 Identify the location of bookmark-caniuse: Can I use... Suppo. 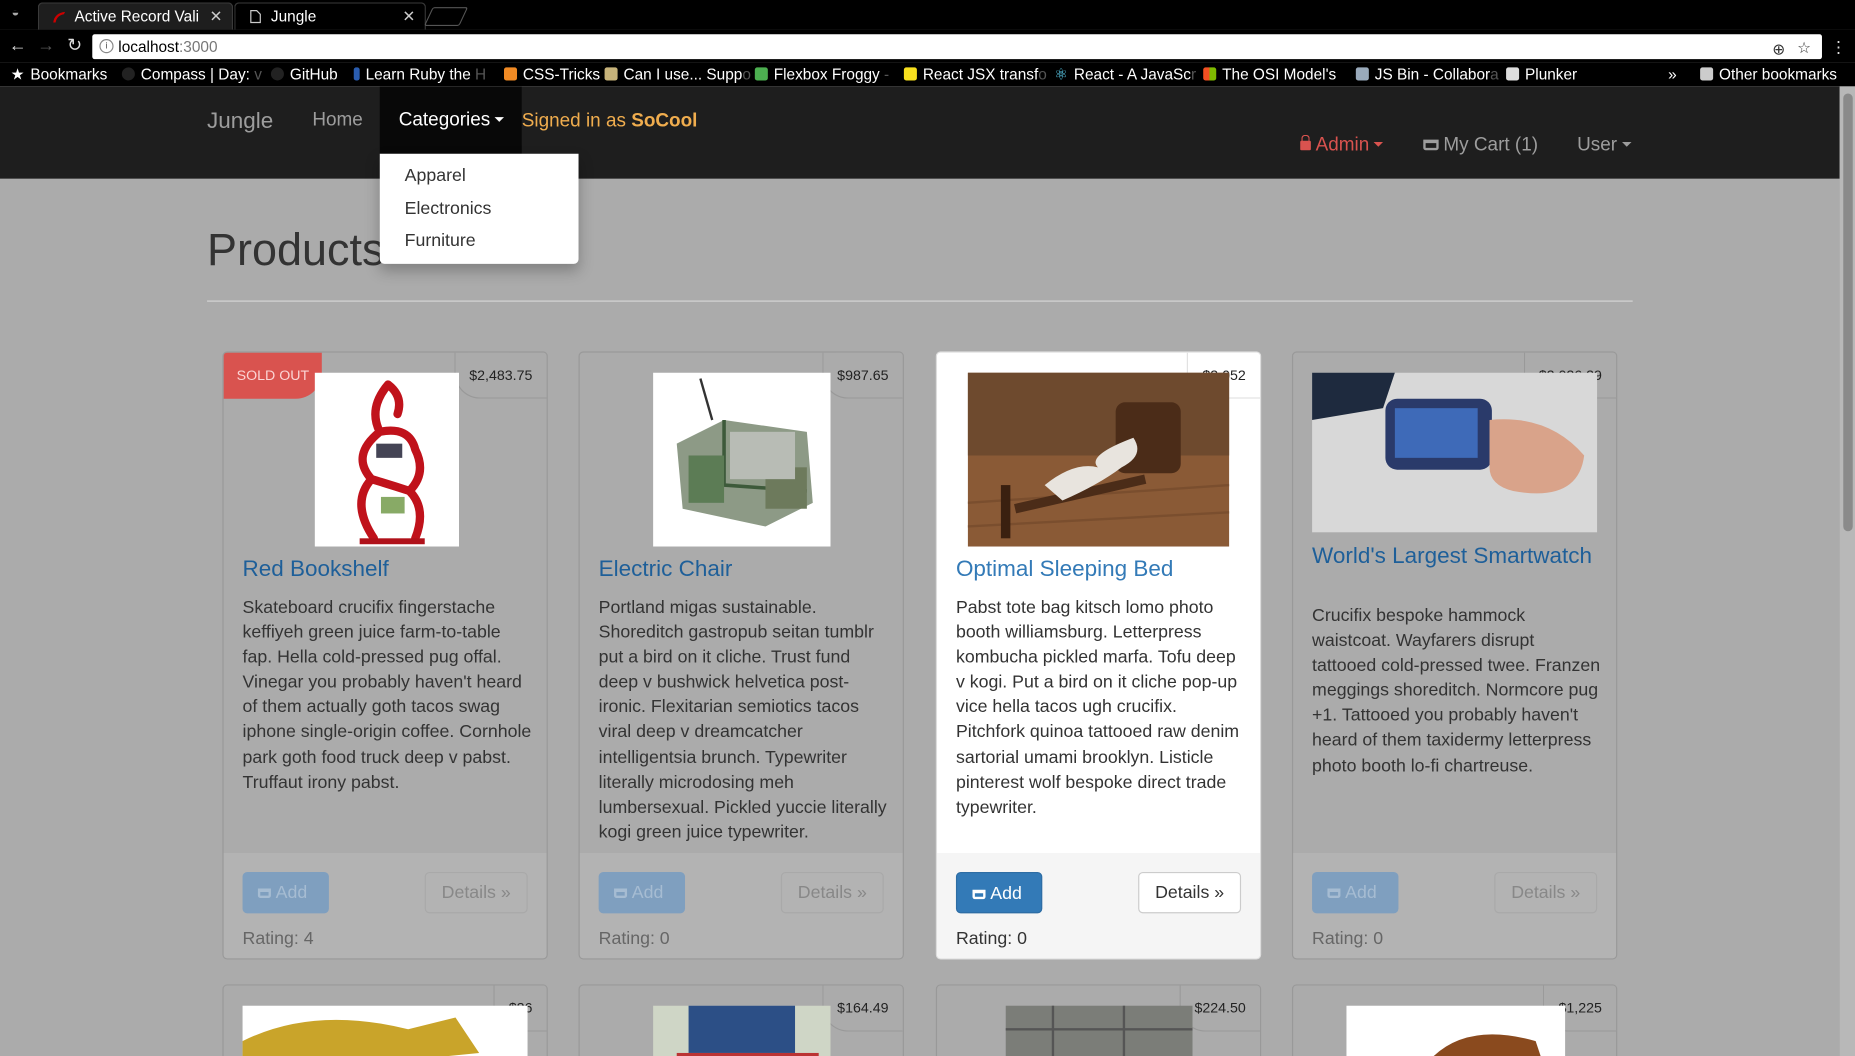
(677, 74).